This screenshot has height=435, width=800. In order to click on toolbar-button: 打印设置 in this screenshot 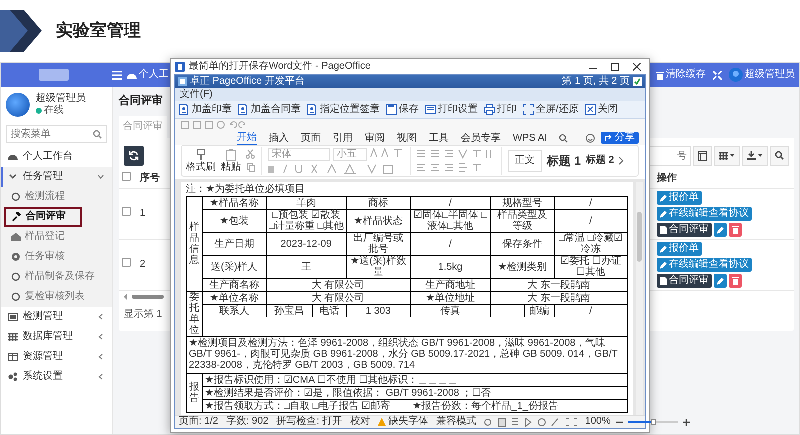, I will do `click(451, 110)`.